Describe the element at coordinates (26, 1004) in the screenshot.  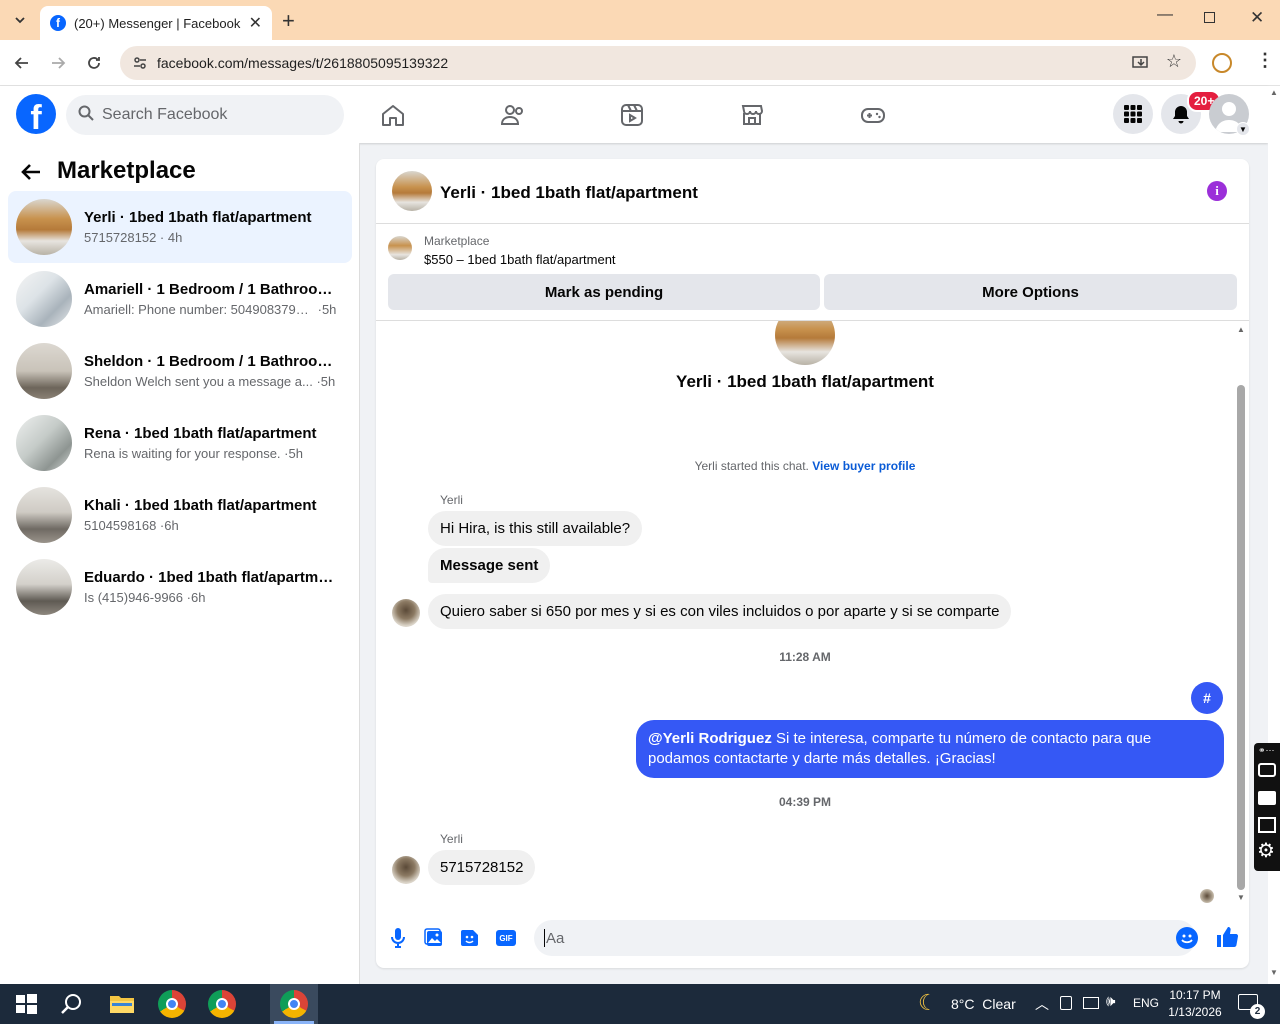
I see `windows-start-icon` at that location.